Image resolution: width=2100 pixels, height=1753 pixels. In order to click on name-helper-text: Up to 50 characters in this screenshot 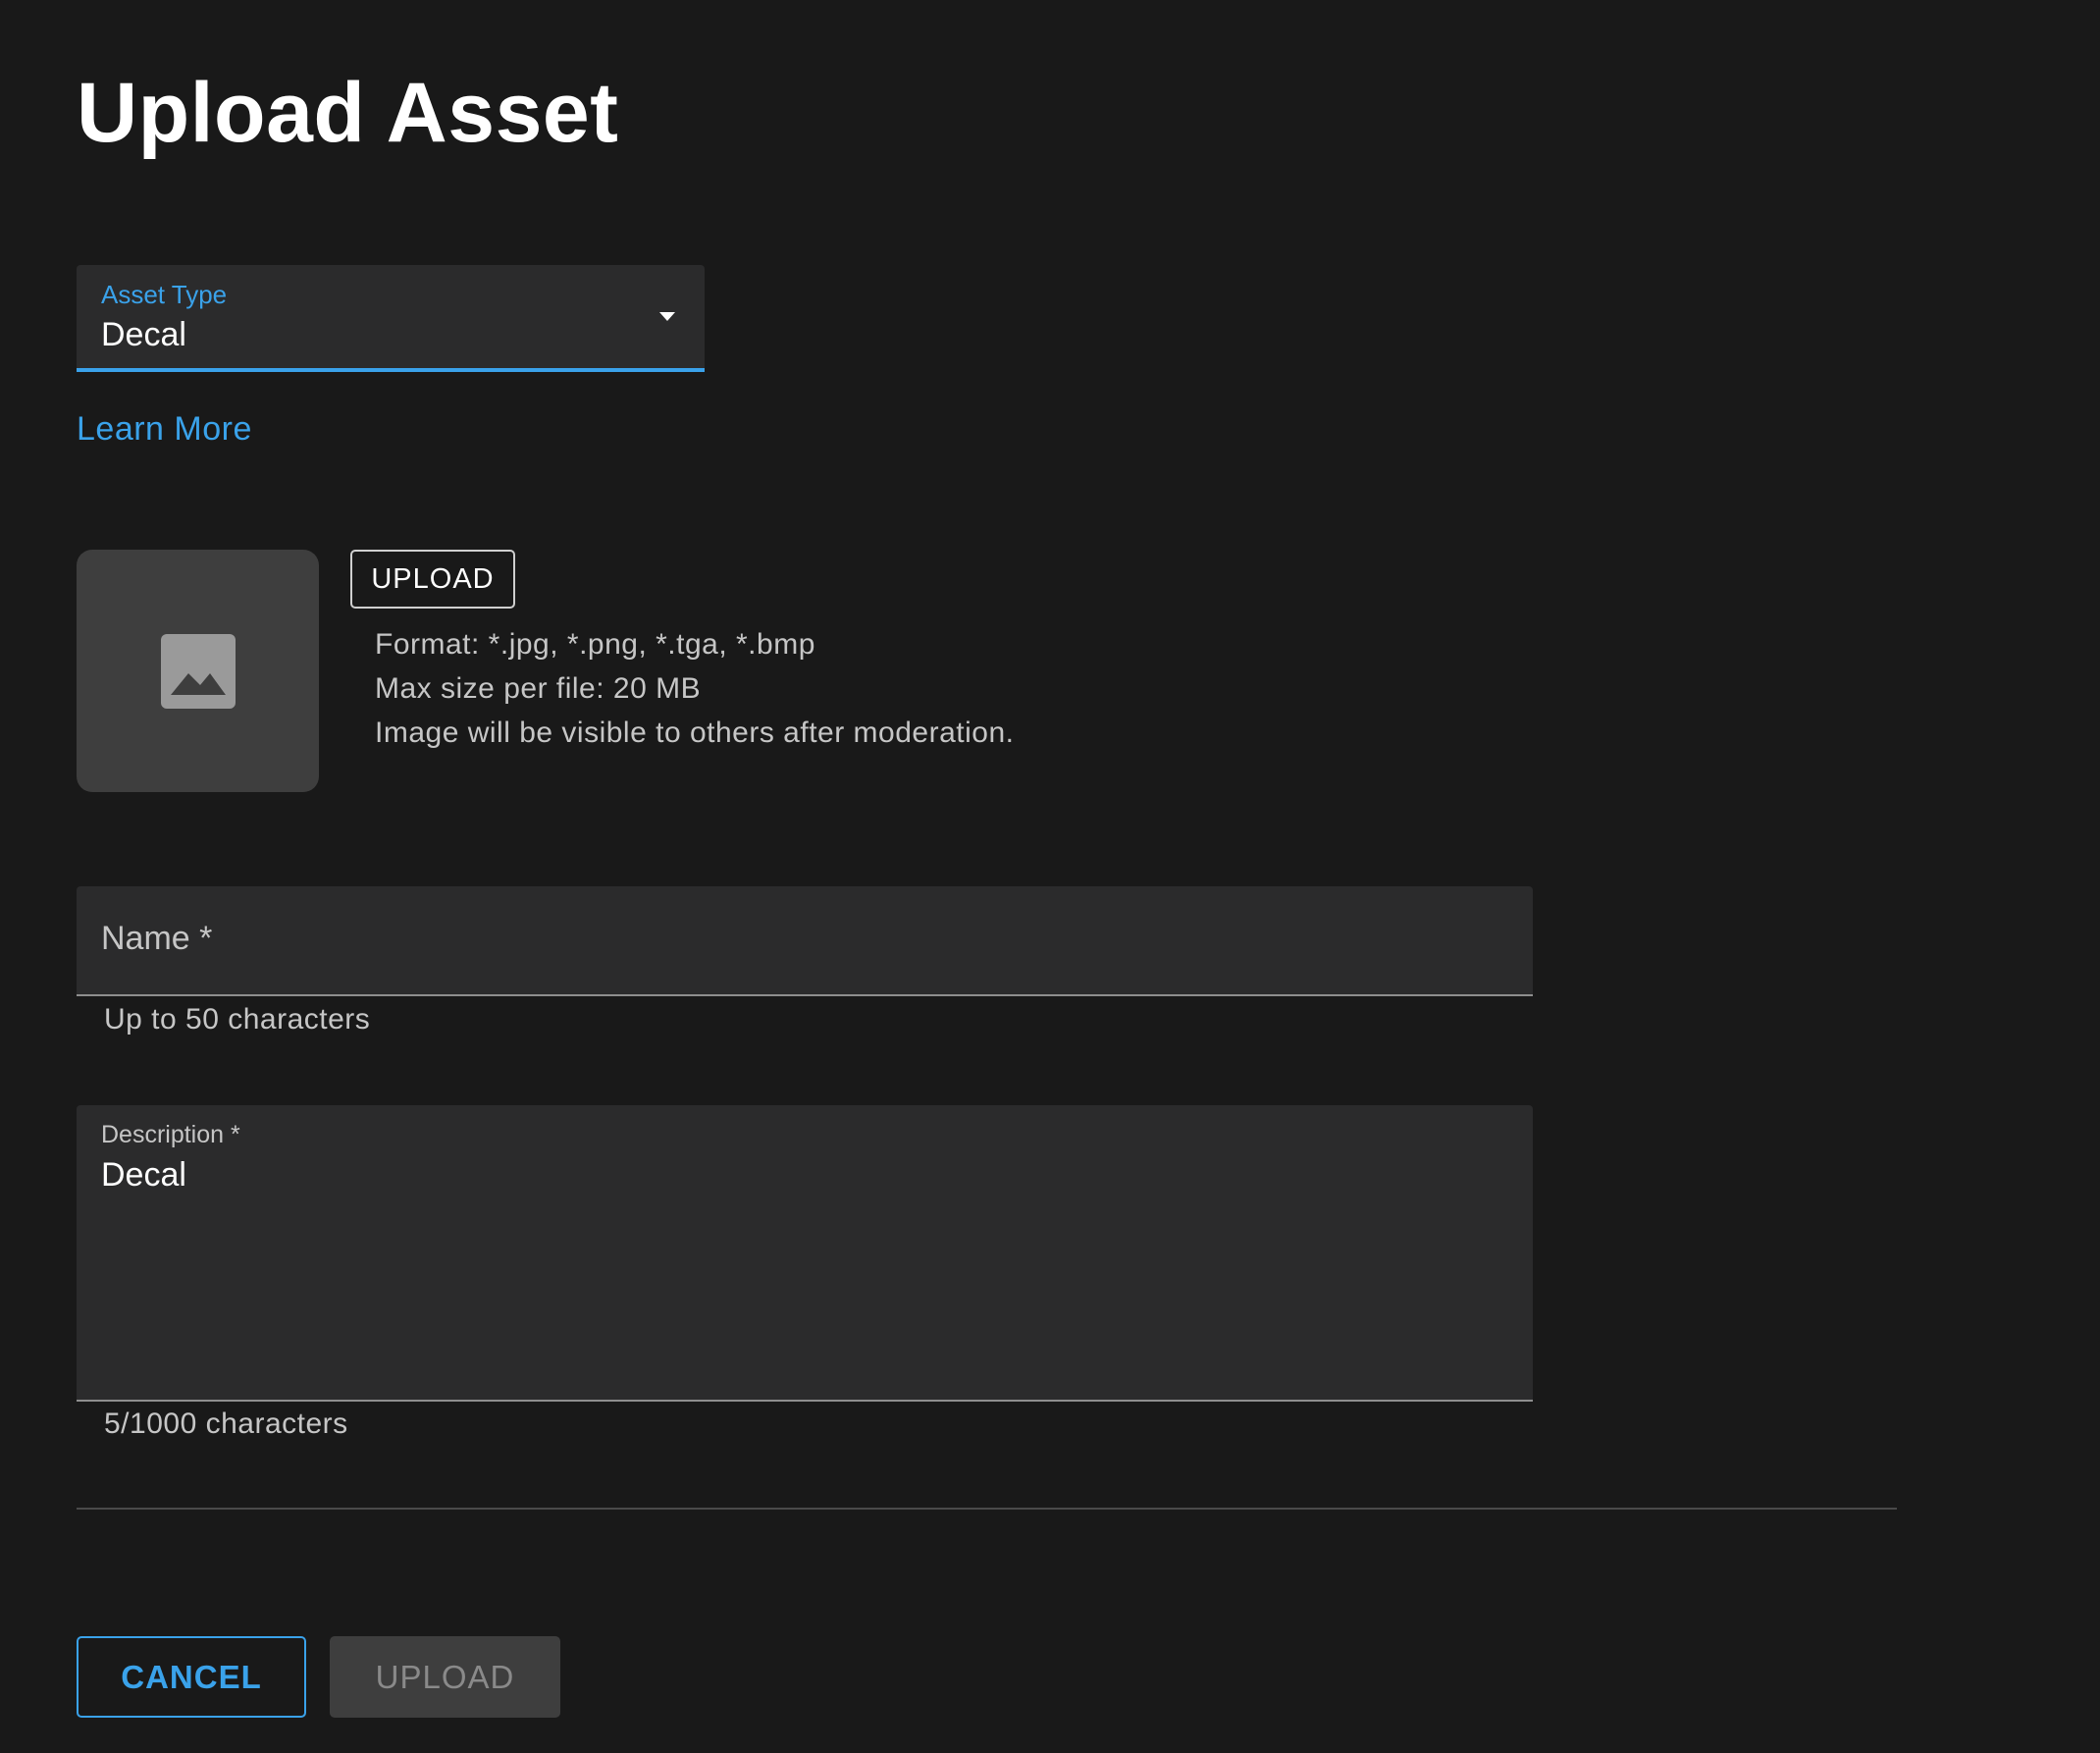, I will do `click(237, 1019)`.